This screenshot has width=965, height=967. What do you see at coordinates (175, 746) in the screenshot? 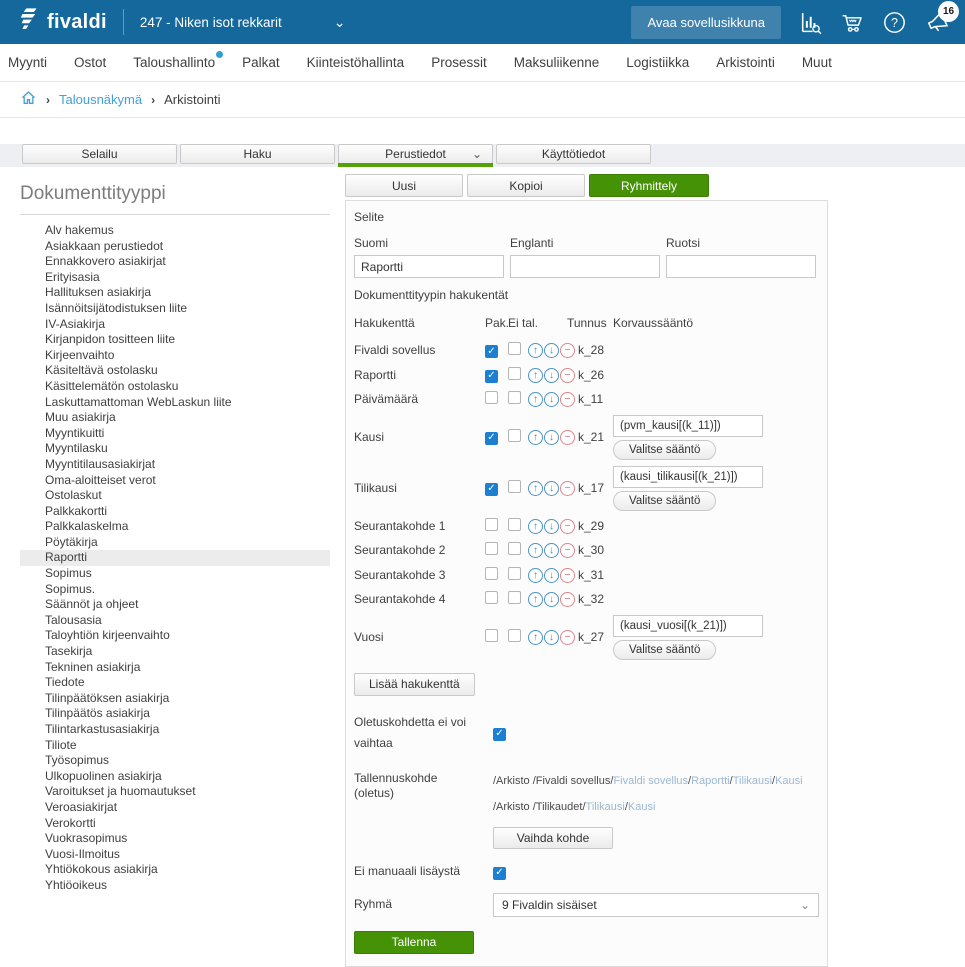
I see `doc-type-item-tiliote: Tiliote` at bounding box center [175, 746].